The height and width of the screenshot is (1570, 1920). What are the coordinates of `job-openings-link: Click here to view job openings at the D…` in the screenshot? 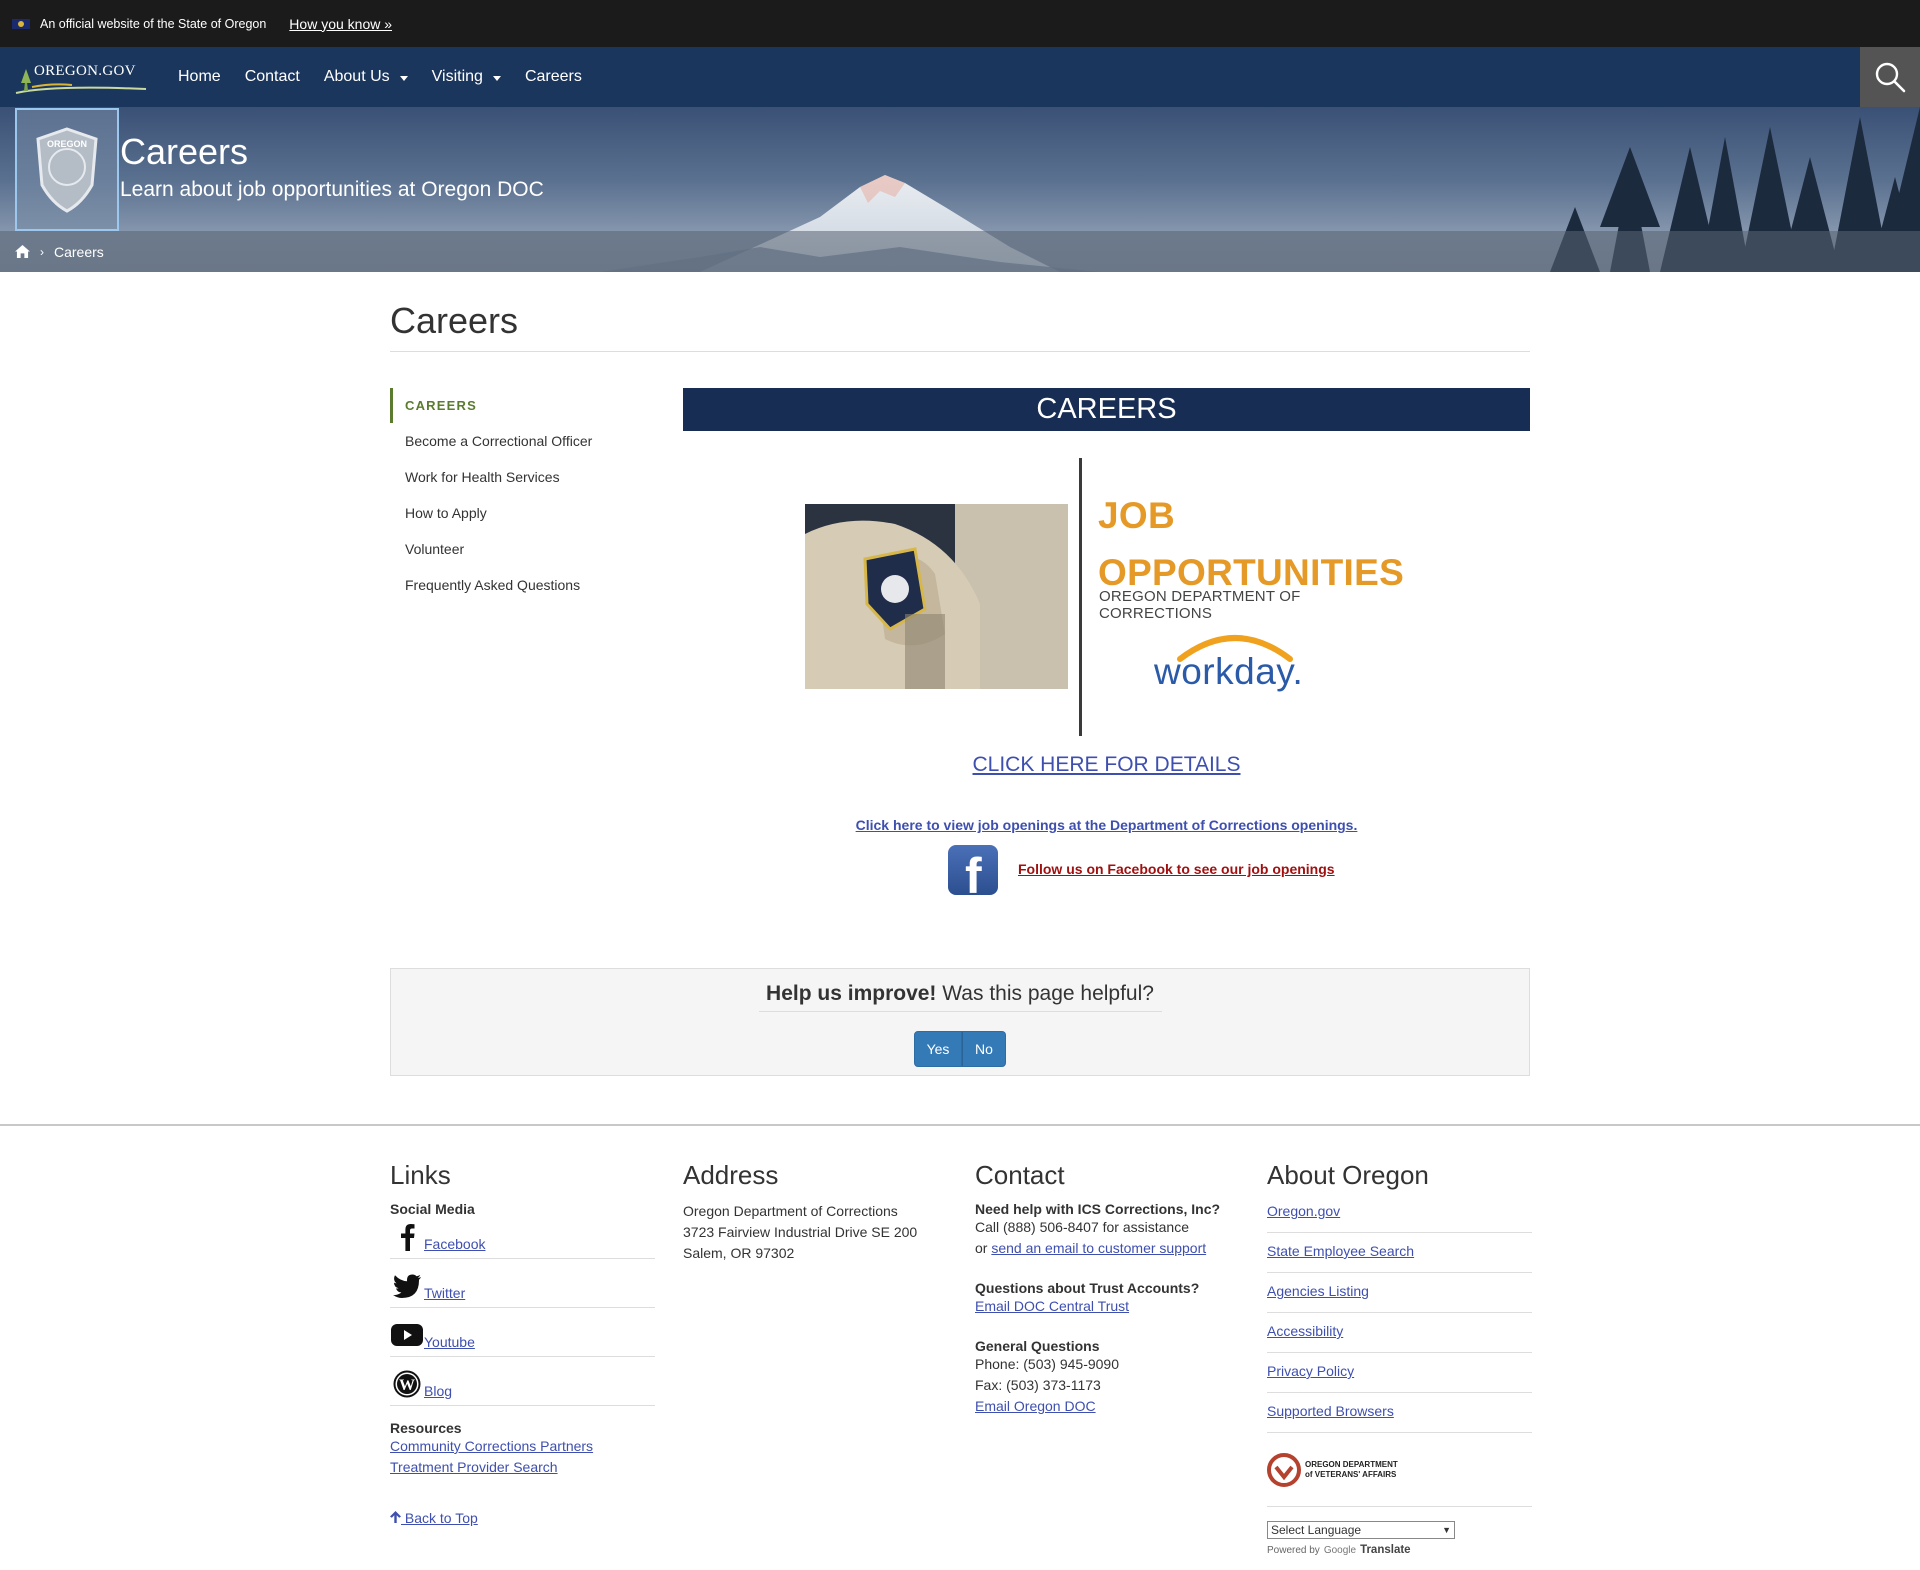 It's located at (1106, 825).